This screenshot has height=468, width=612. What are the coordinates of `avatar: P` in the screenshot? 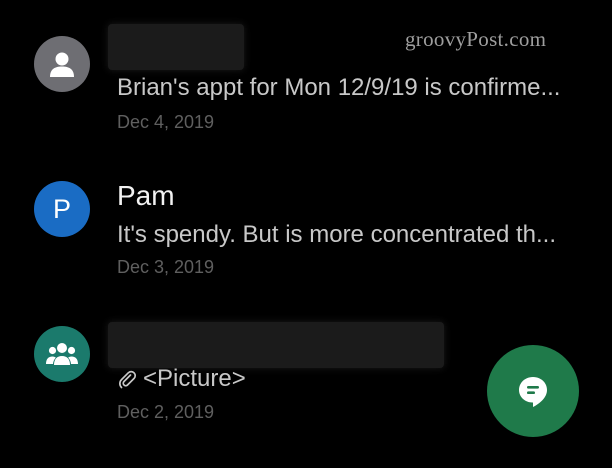 It's located at (62, 209).